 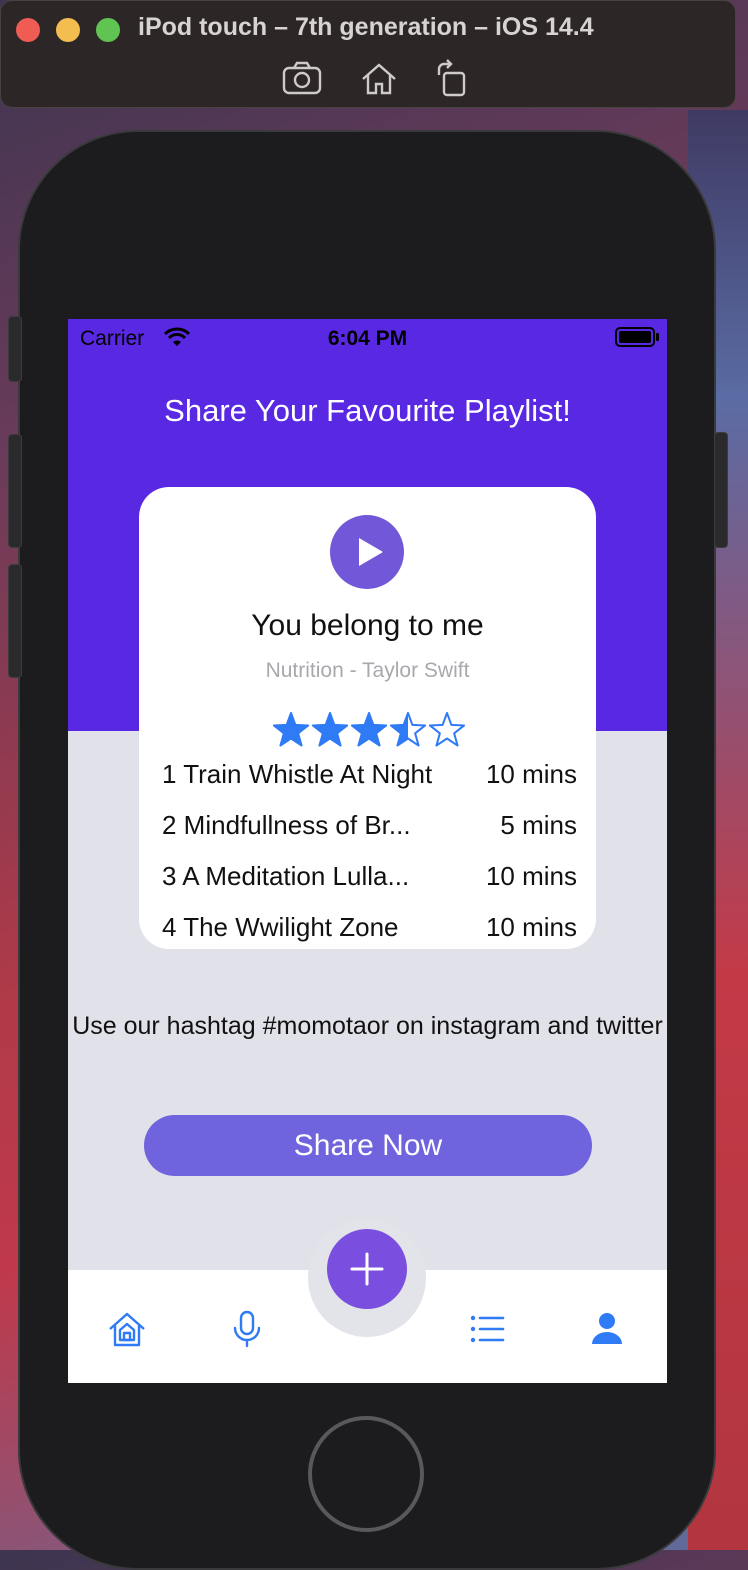 I want to click on home-icon, so click(x=379, y=79).